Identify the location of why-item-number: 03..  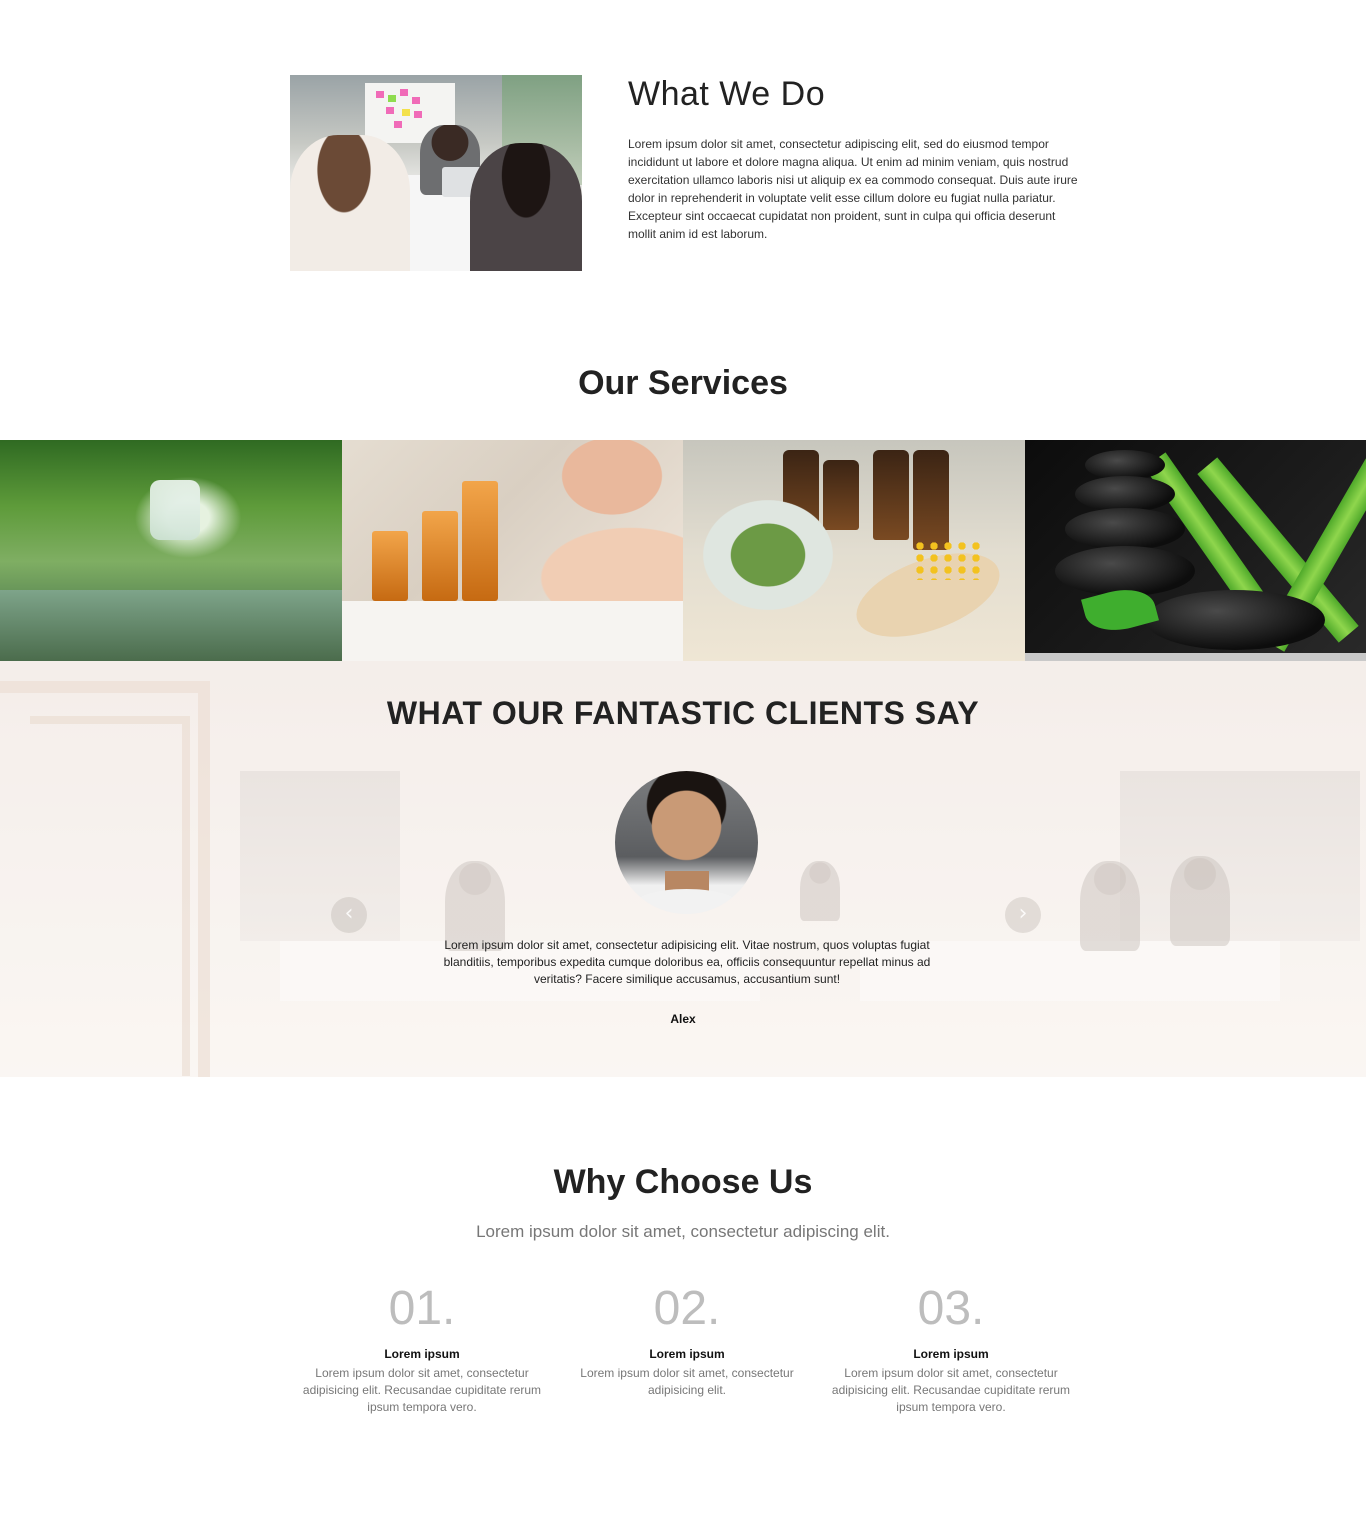
(951, 1308).